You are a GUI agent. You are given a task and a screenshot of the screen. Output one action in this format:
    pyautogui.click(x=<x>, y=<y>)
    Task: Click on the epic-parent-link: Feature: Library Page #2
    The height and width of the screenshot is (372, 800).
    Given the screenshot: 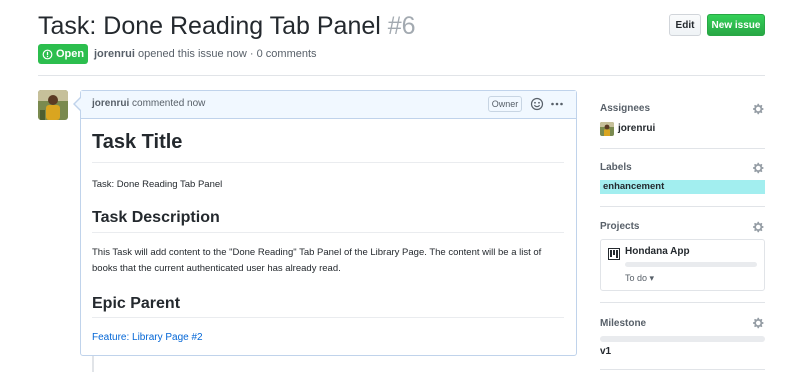 What is the action you would take?
    pyautogui.click(x=147, y=337)
    